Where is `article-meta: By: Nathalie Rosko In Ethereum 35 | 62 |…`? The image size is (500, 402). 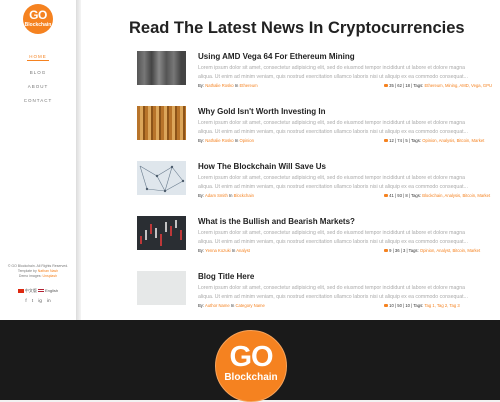 article-meta: By: Nathalie Rosko In Ethereum 35 | 62 |… is located at coordinates (345, 85).